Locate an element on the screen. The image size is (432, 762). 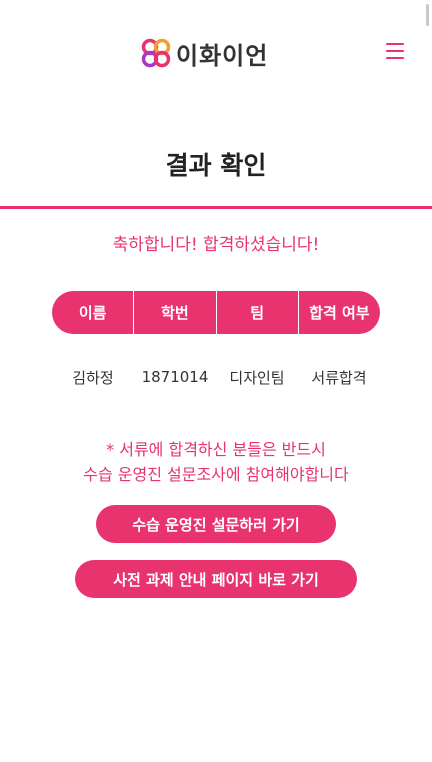
header-result: 합격 여부 is located at coordinates (339, 313).